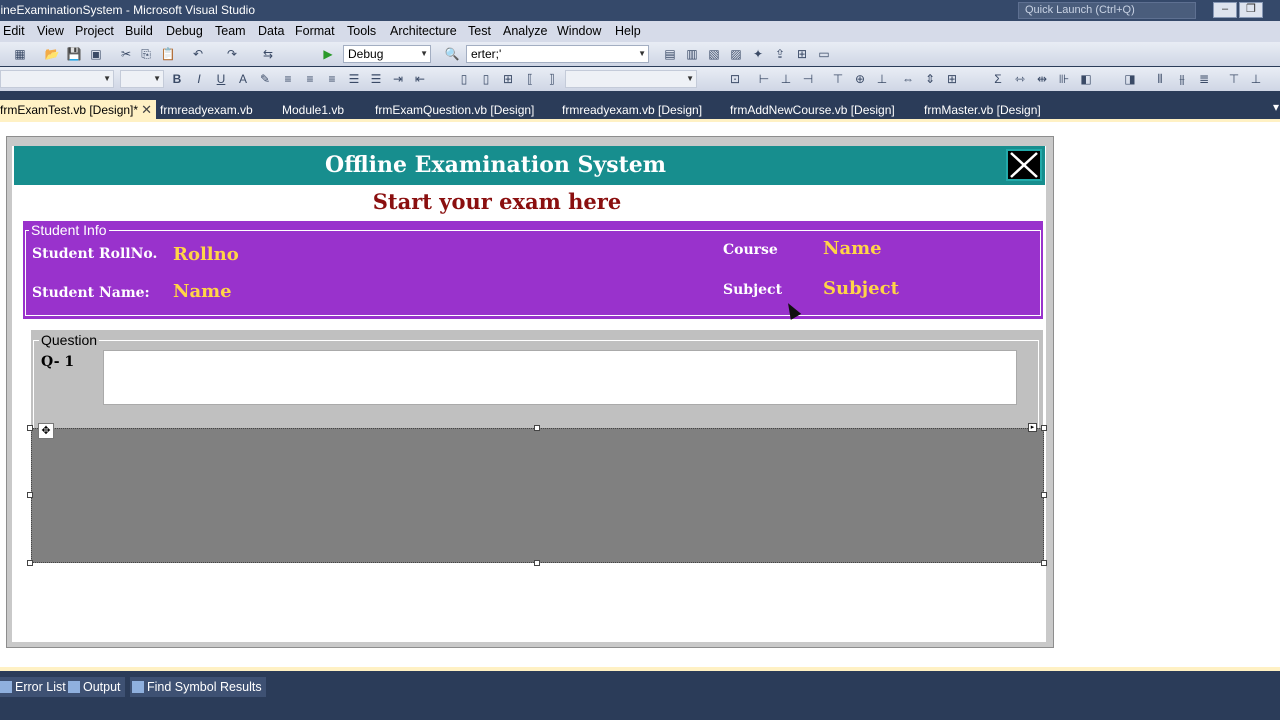 The width and height of the screenshot is (1280, 720). What do you see at coordinates (452, 54) in the screenshot?
I see `find-in-files-icon: 🔍` at bounding box center [452, 54].